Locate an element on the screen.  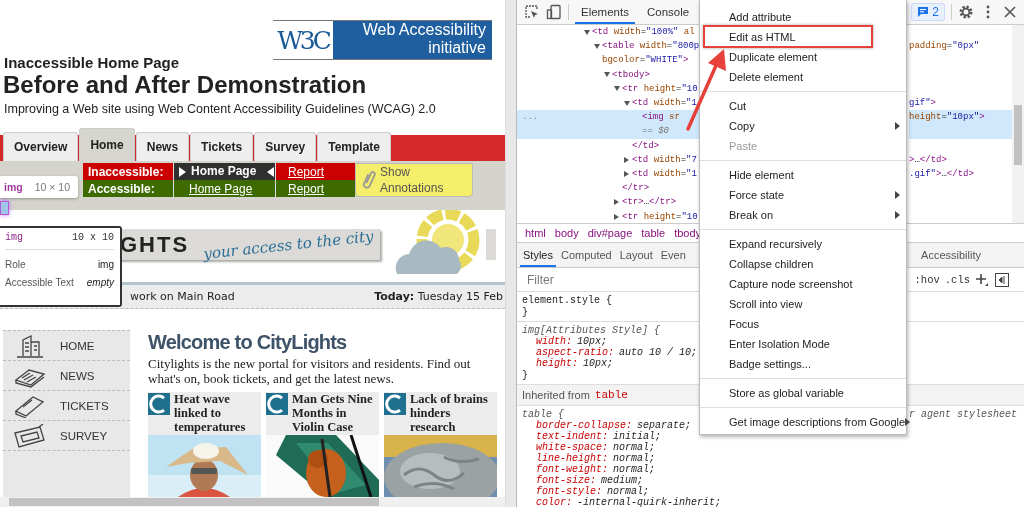
clipboard-icon is located at coordinates (30, 435).